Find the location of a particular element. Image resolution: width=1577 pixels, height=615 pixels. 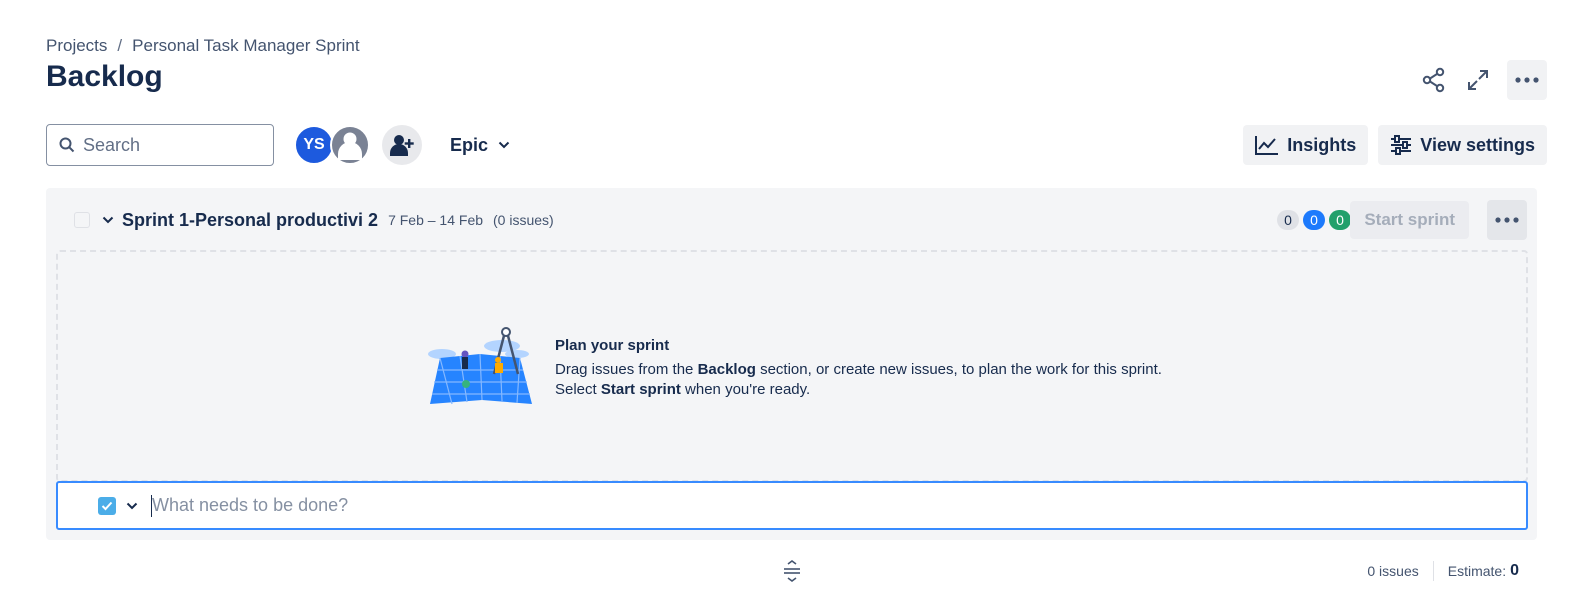

search-icon is located at coordinates (67, 145).